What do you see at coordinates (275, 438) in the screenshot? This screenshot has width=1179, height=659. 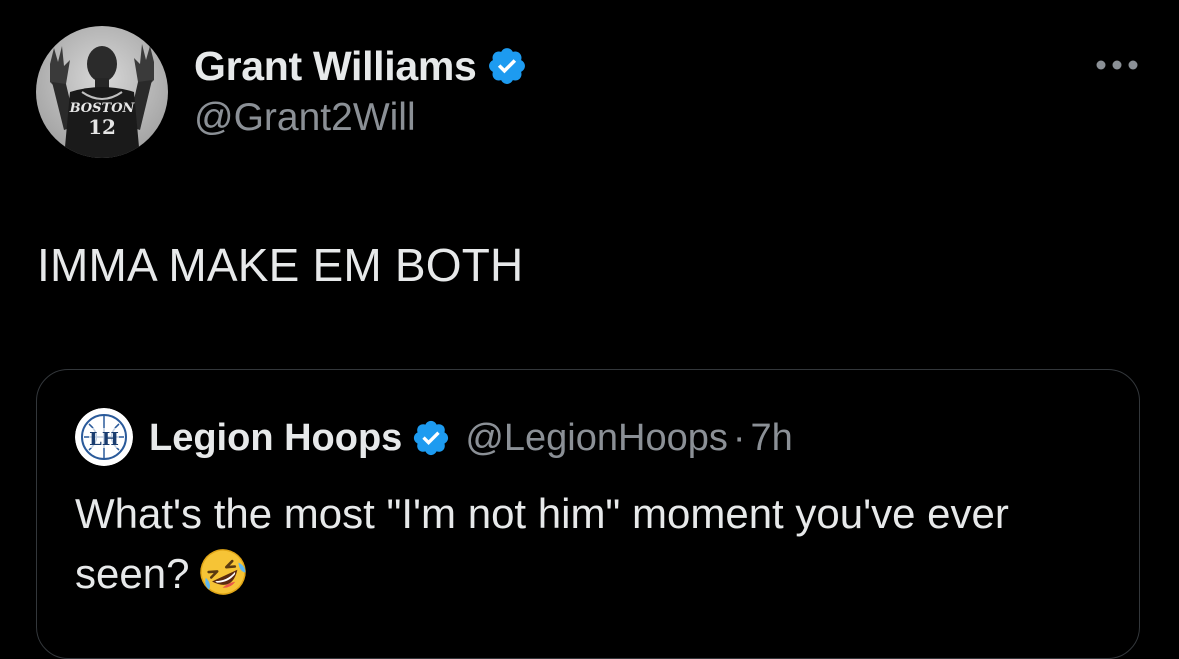 I see `quoted-author-display-name: Legion Hoops` at bounding box center [275, 438].